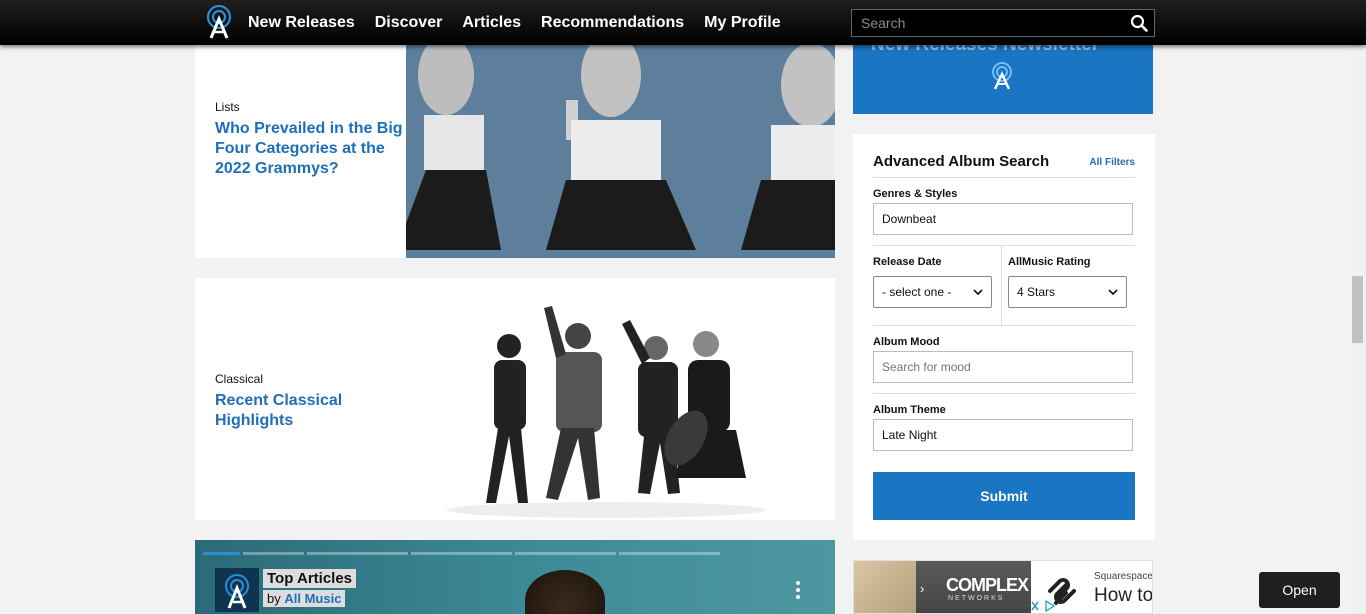 This screenshot has height=614, width=1366. I want to click on release-date-select: - select one -, so click(932, 292).